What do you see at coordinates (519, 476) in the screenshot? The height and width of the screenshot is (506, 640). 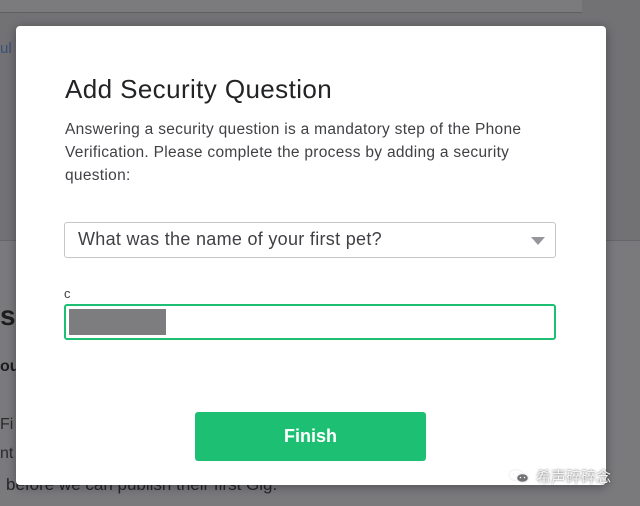 I see `wechat-icon` at bounding box center [519, 476].